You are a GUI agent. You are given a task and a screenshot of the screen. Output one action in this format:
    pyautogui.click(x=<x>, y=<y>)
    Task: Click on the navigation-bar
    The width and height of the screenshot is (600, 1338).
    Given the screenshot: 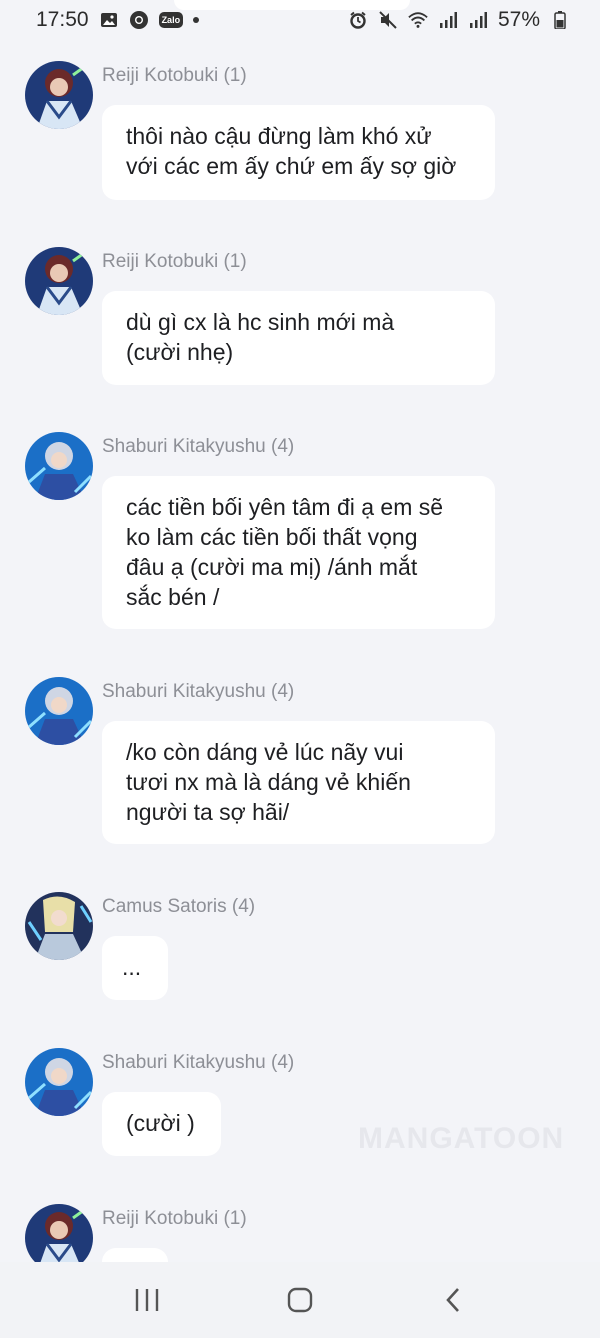 What is the action you would take?
    pyautogui.click(x=300, y=1300)
    